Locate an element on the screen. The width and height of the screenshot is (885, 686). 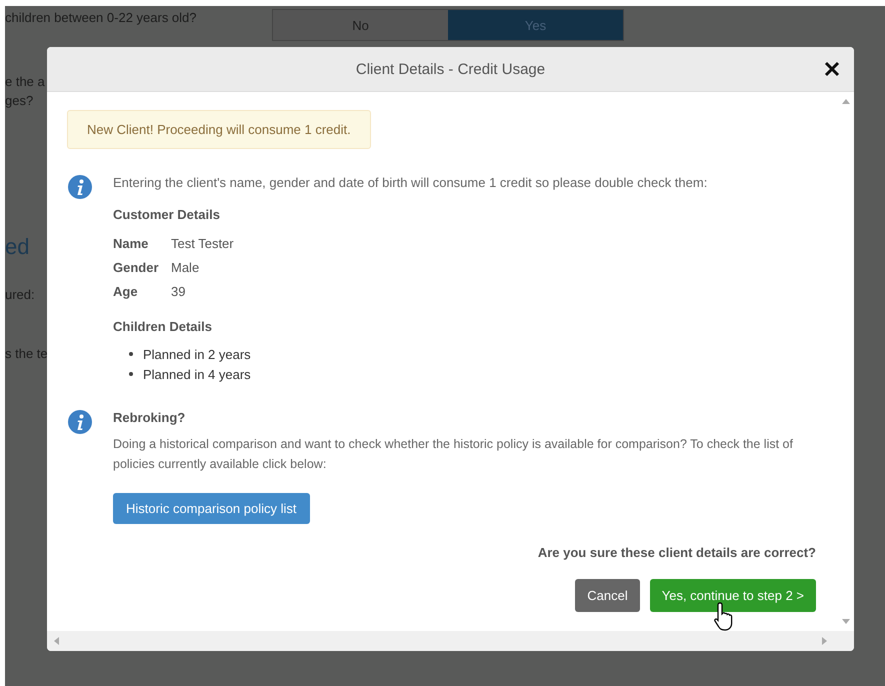
confirm-question: Are you sure these client details are correct? is located at coordinates (676, 552).